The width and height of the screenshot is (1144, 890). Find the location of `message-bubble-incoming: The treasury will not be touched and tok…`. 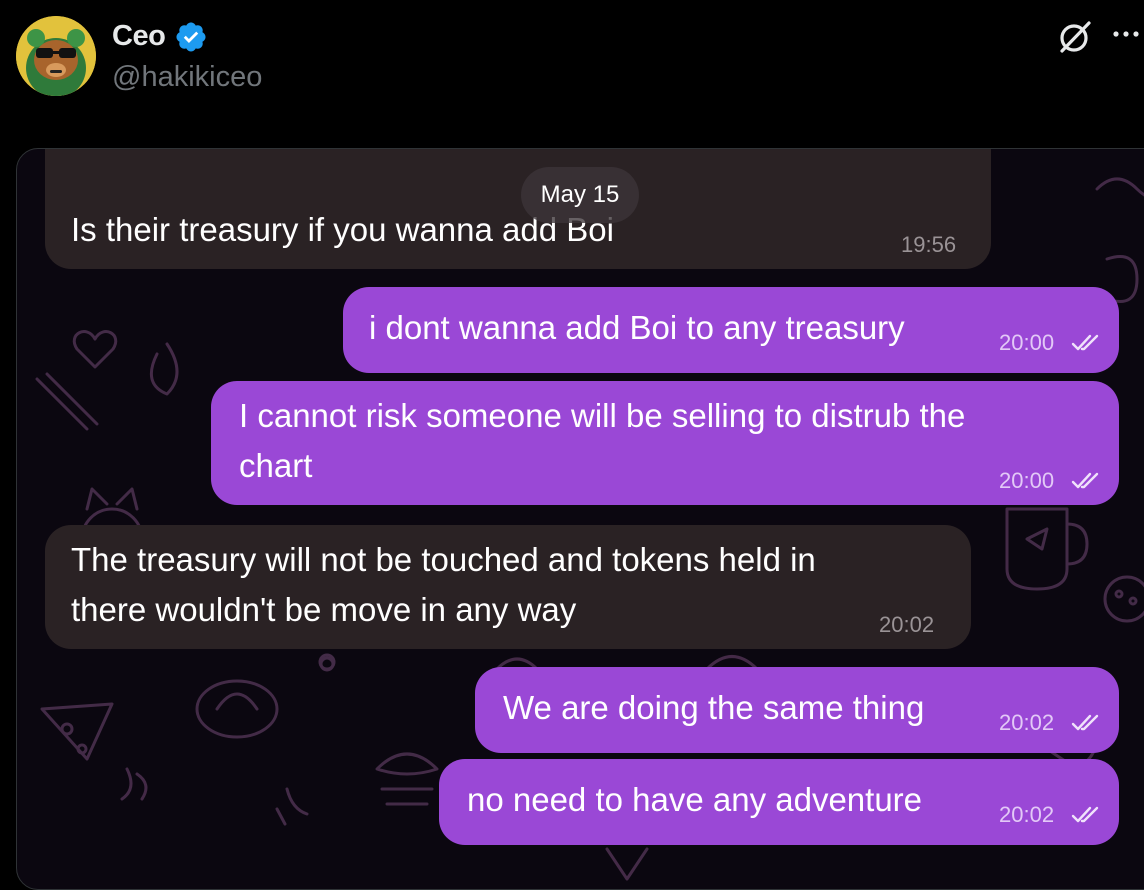

message-bubble-incoming: The treasury will not be touched and tok… is located at coordinates (508, 587).